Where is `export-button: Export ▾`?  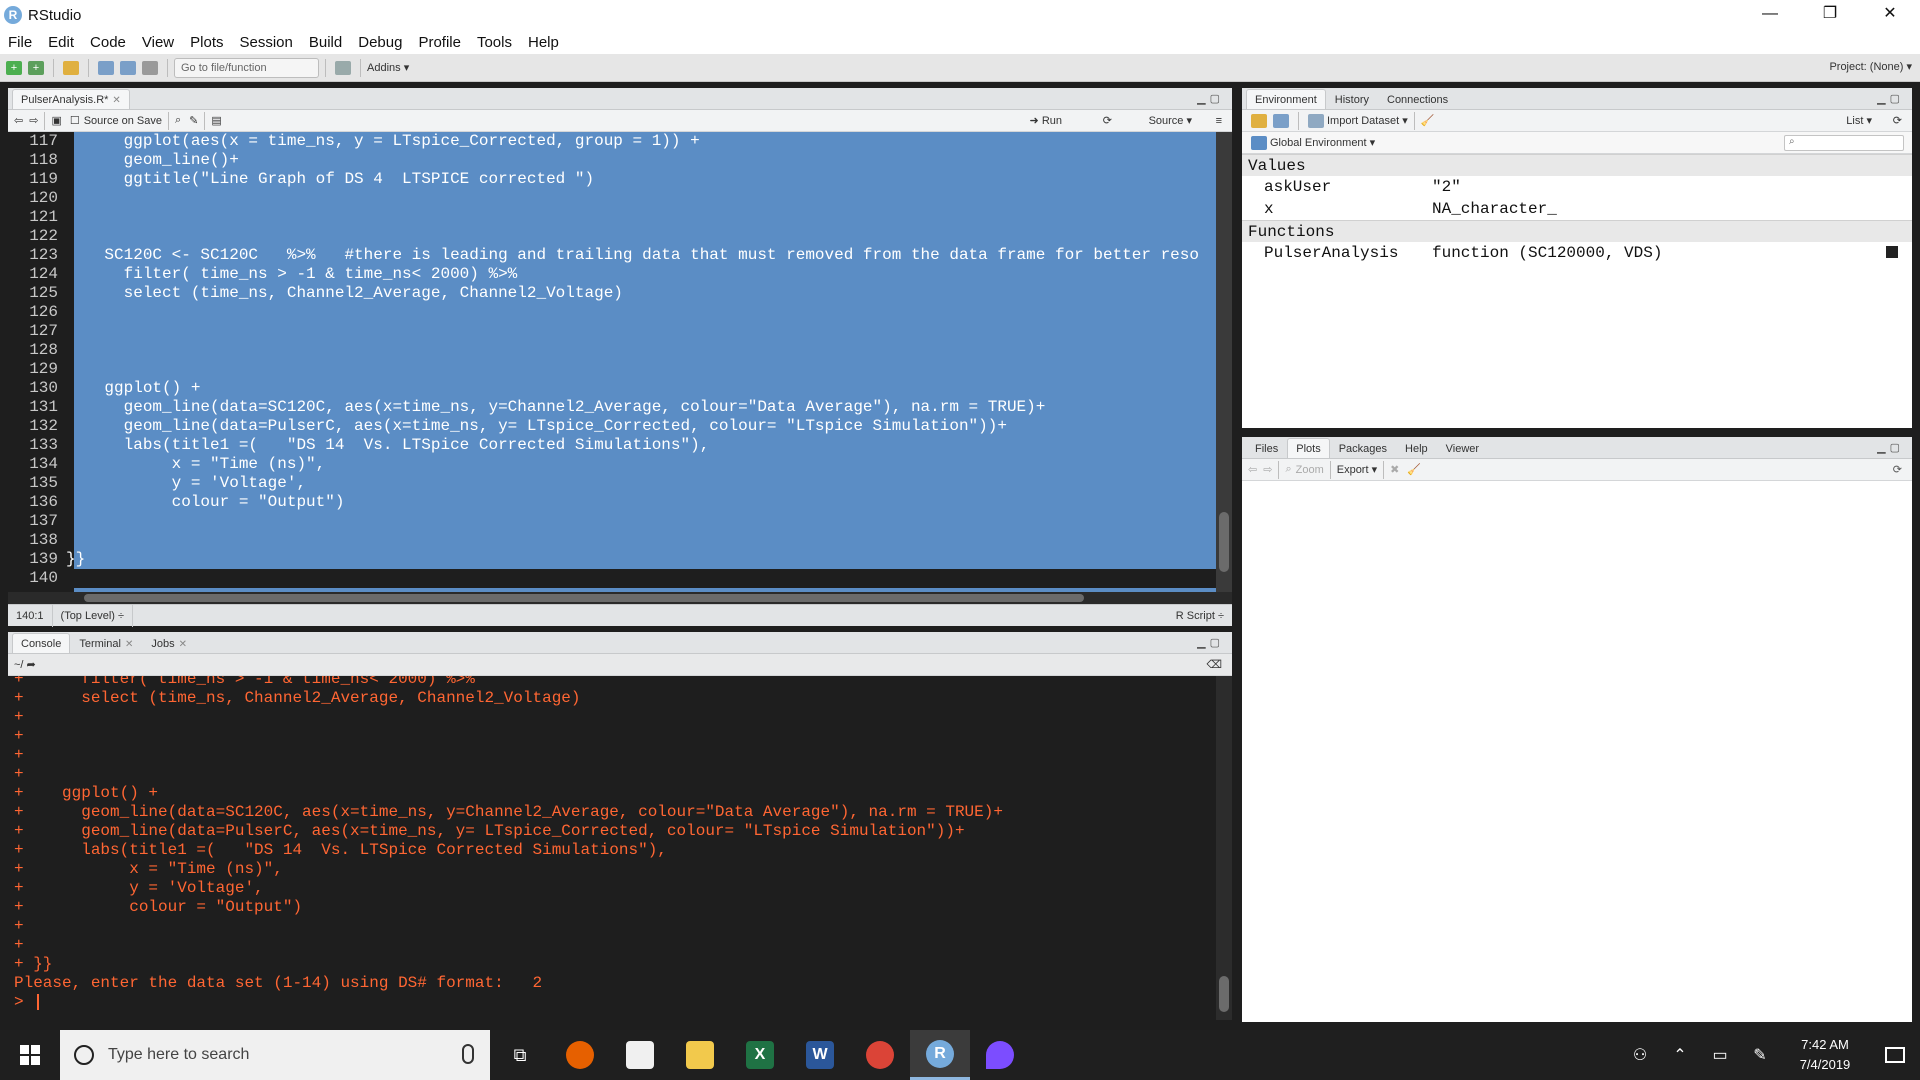
export-button: Export ▾ is located at coordinates (1357, 469).